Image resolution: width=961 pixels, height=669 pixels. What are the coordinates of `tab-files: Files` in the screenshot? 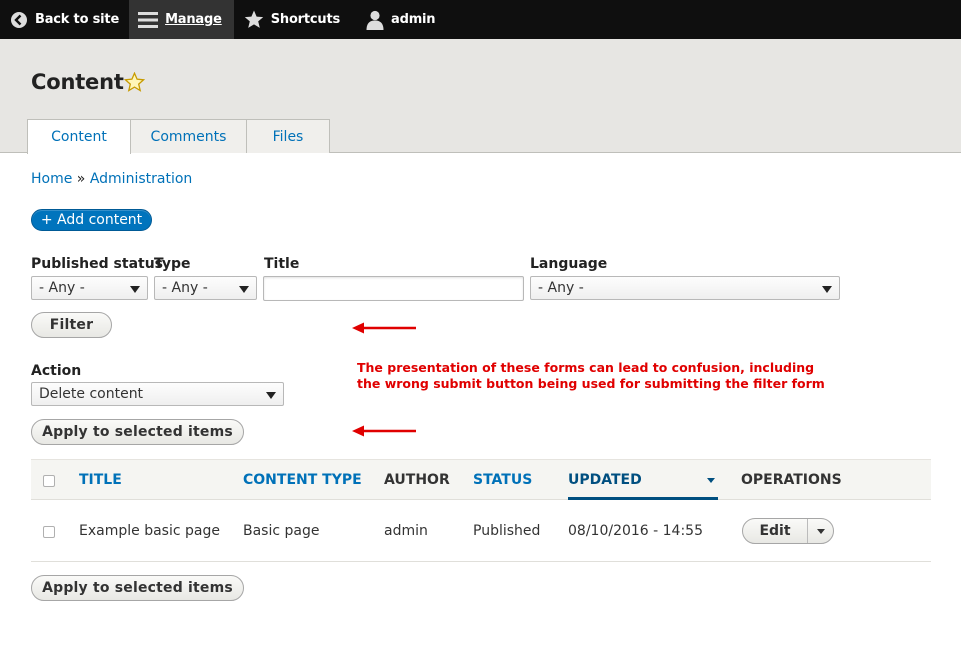 It's located at (288, 136).